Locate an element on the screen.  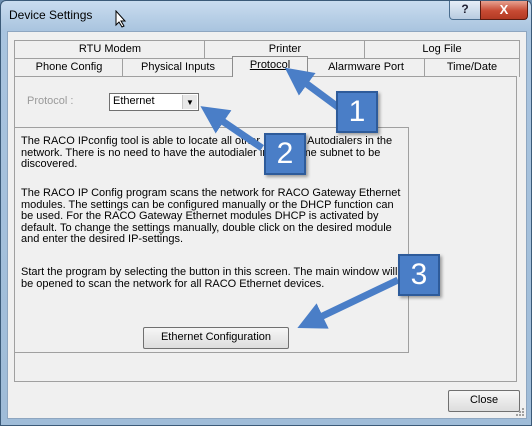
callout-badge-1: 1 is located at coordinates (357, 112).